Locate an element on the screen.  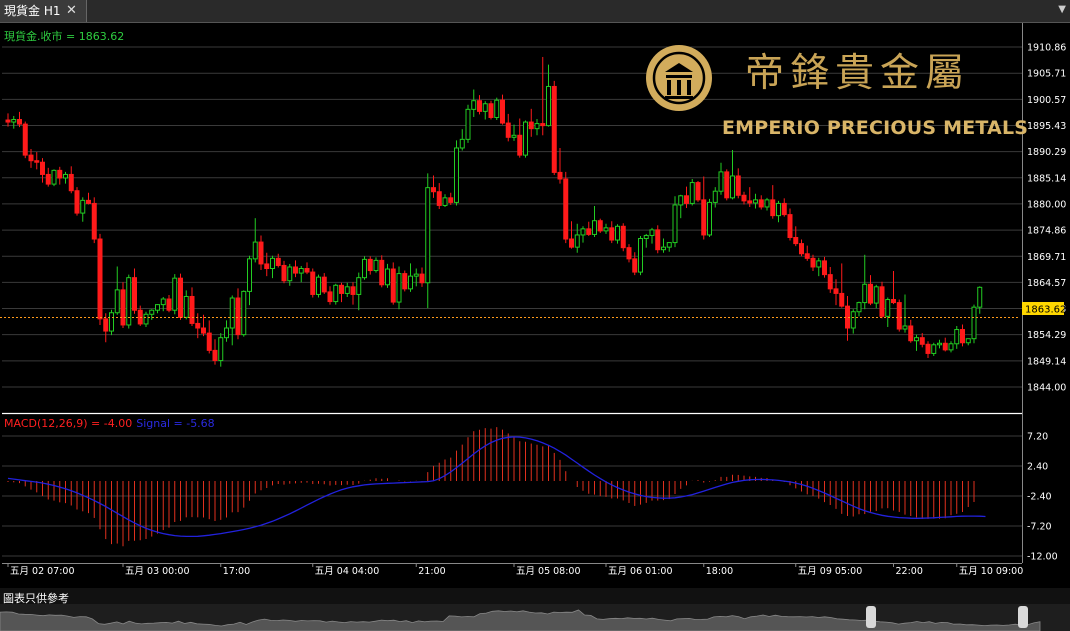
macd-legend: MACD(12,26,9) = -4.00 Signal = -5.68 is located at coordinates (109, 423).